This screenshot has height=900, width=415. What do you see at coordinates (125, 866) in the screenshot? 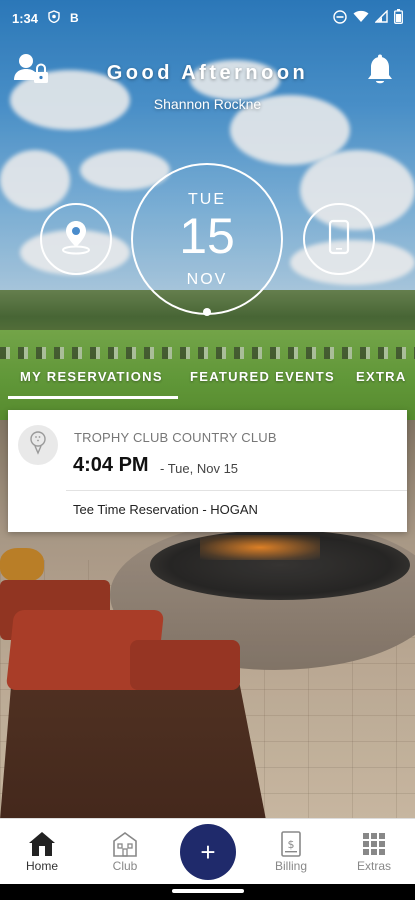
I see `nav-club-label: Club` at bounding box center [125, 866].